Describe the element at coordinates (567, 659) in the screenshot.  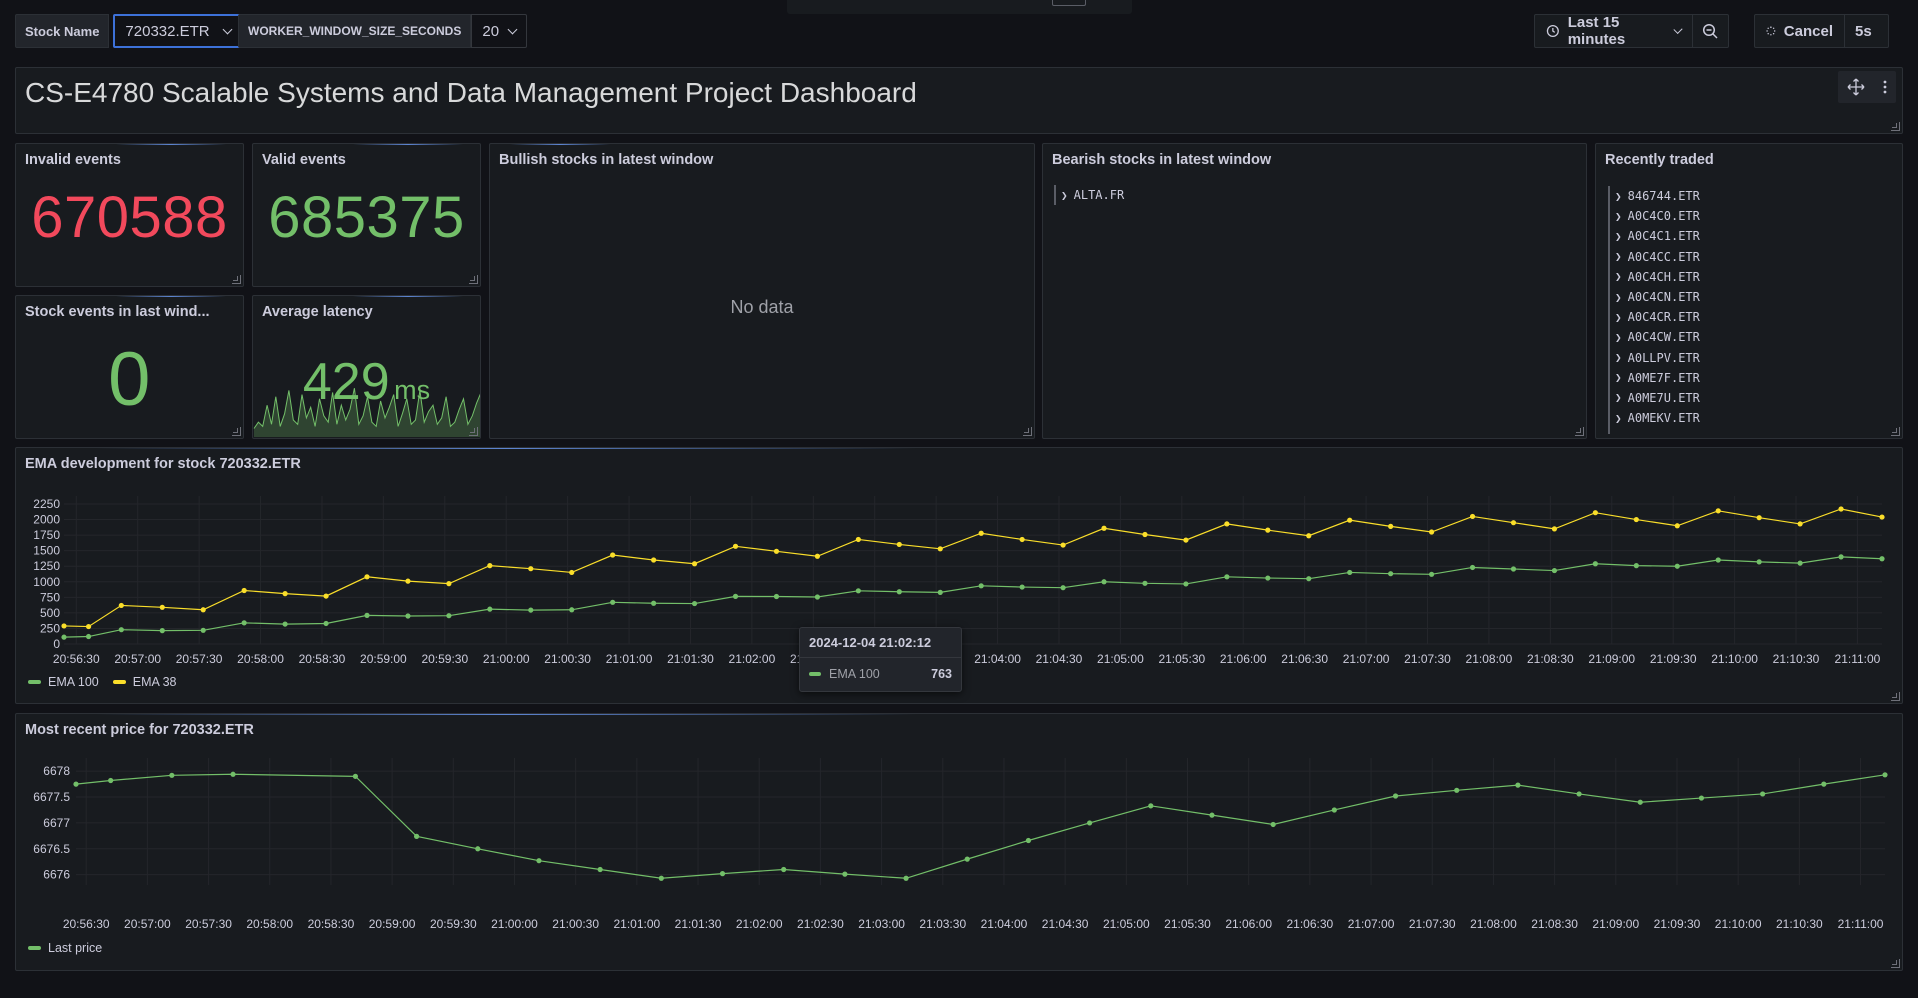
I see `x-tick-label: 21:00:30` at that location.